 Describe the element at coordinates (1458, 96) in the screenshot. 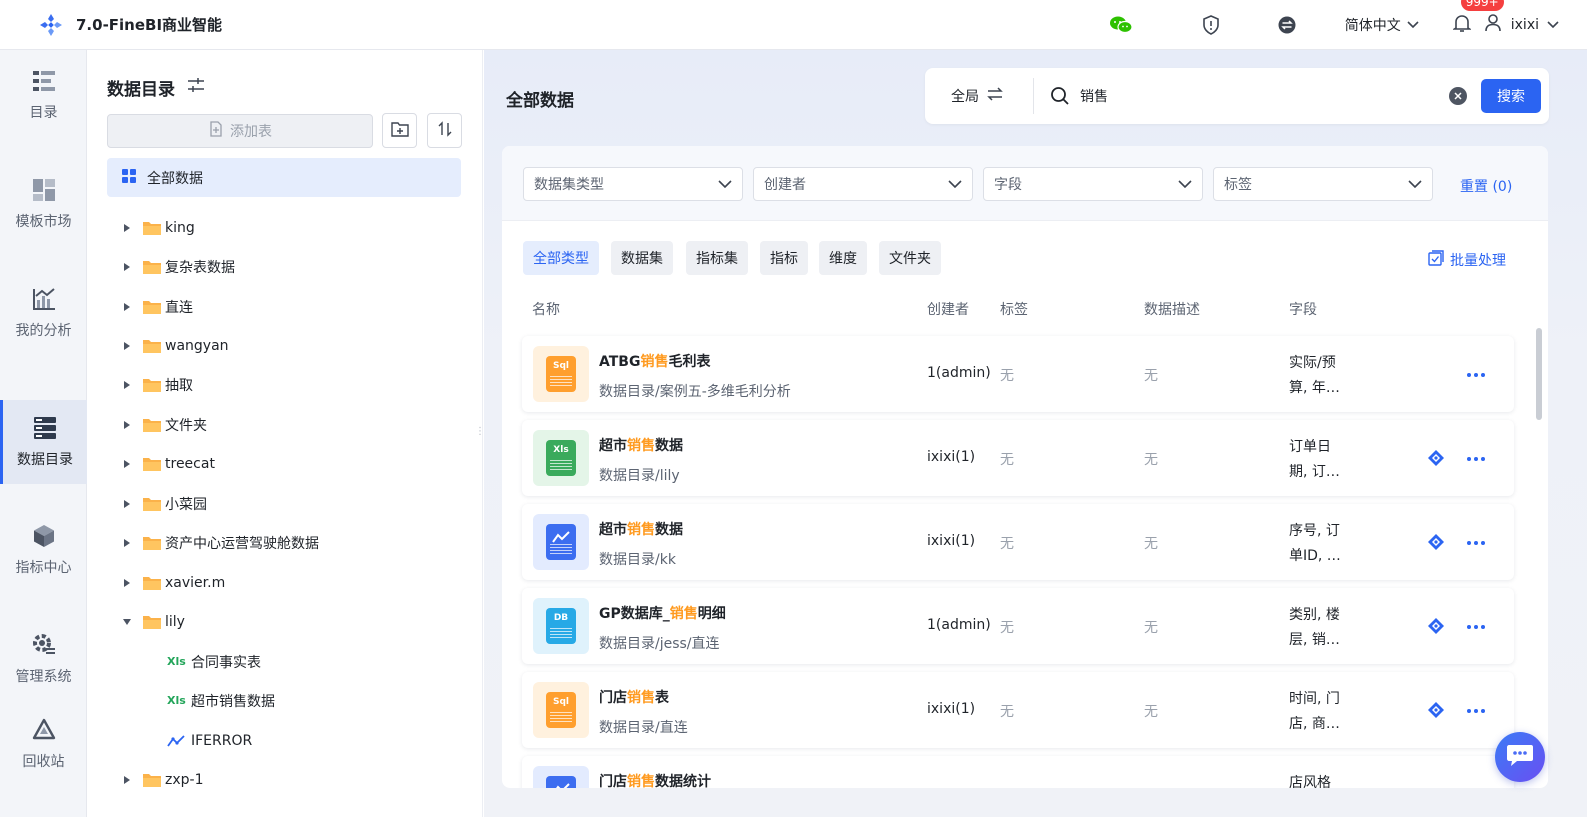

I see `clear-search-button` at that location.